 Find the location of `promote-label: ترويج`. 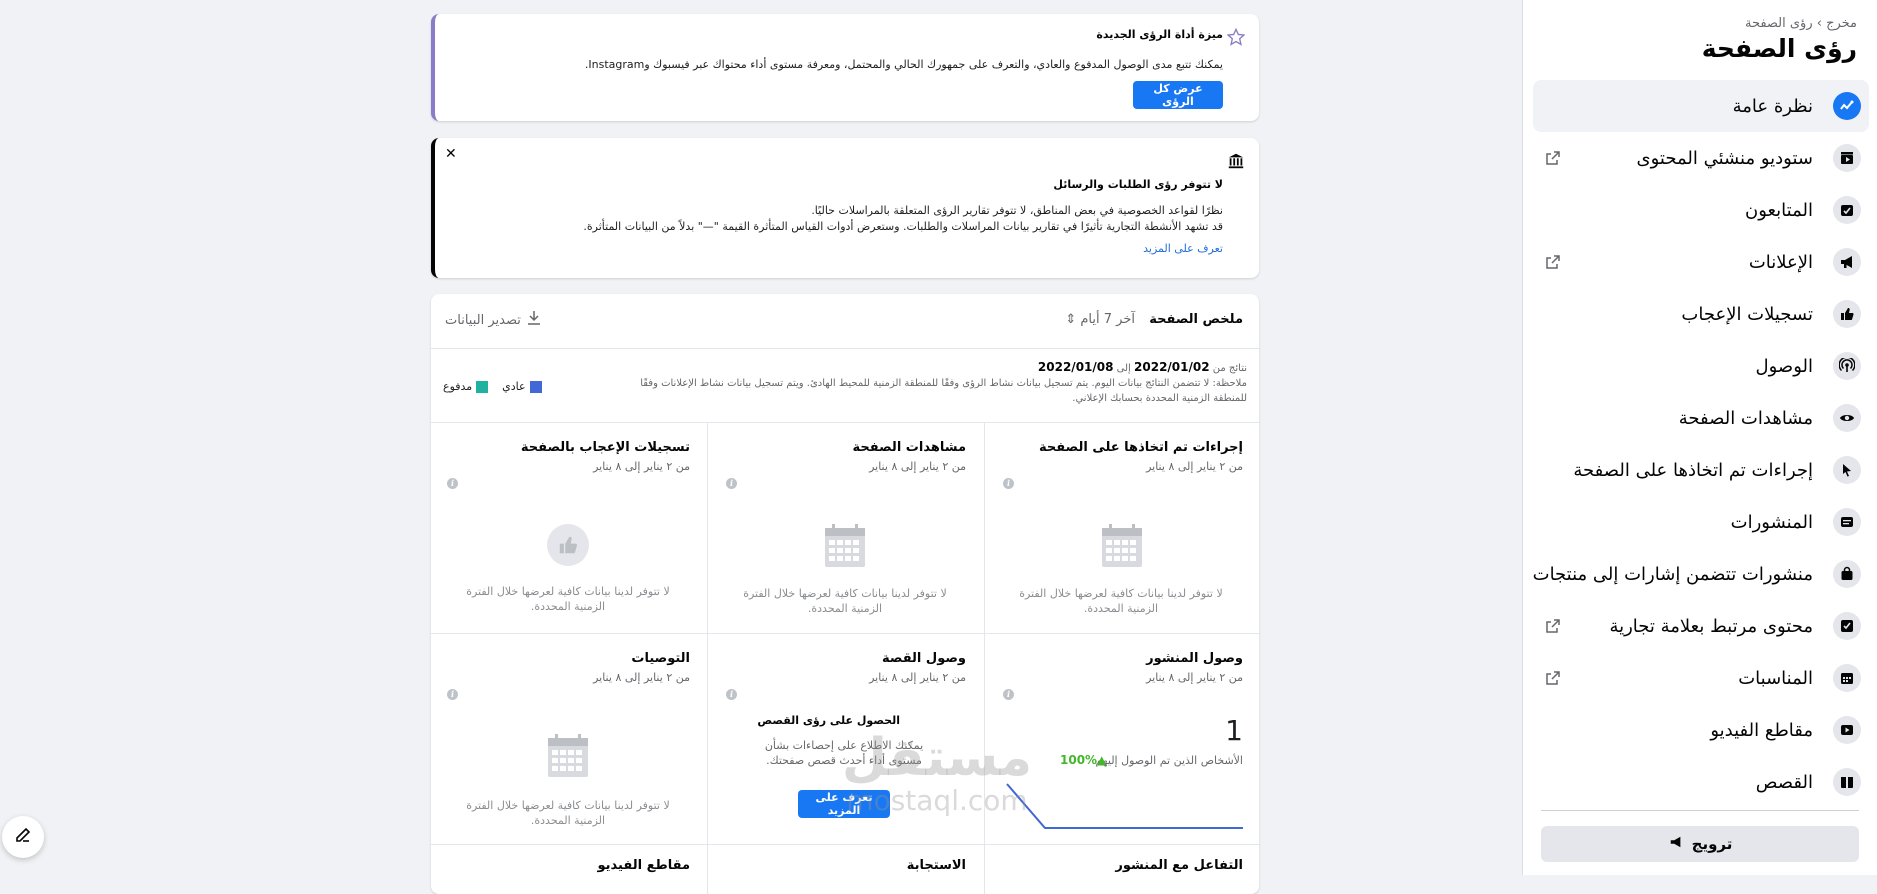

promote-label: ترويج is located at coordinates (1712, 844).